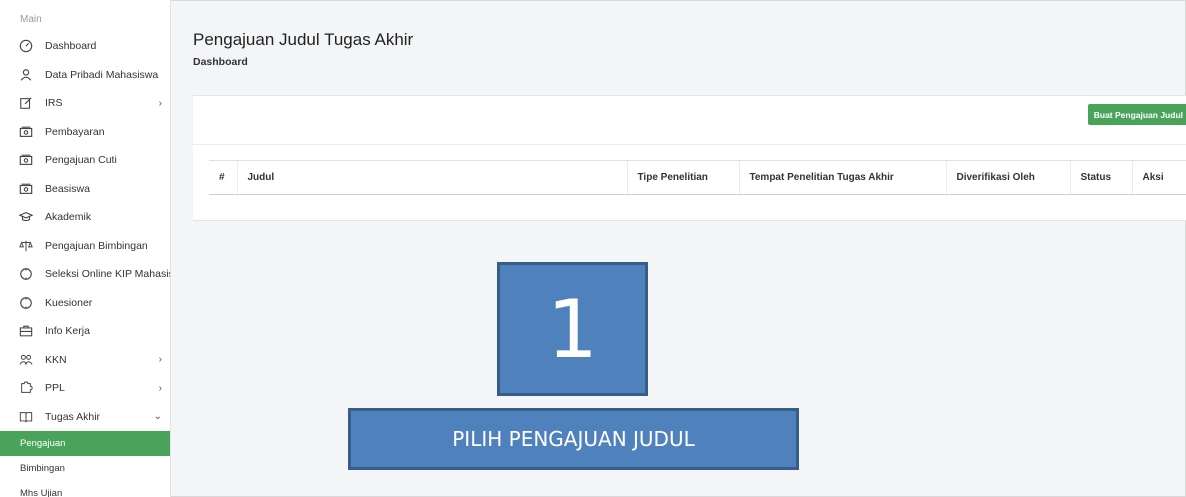 Image resolution: width=1186 pixels, height=497 pixels. I want to click on sidebar-item-beasiswa: Beasiswa, so click(85, 189).